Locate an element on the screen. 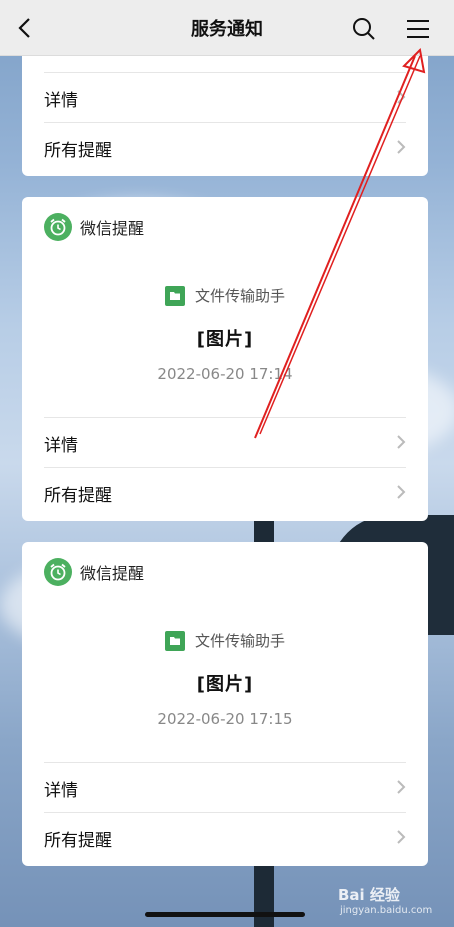 The image size is (454, 927). chevron-left-icon is located at coordinates (24, 28).